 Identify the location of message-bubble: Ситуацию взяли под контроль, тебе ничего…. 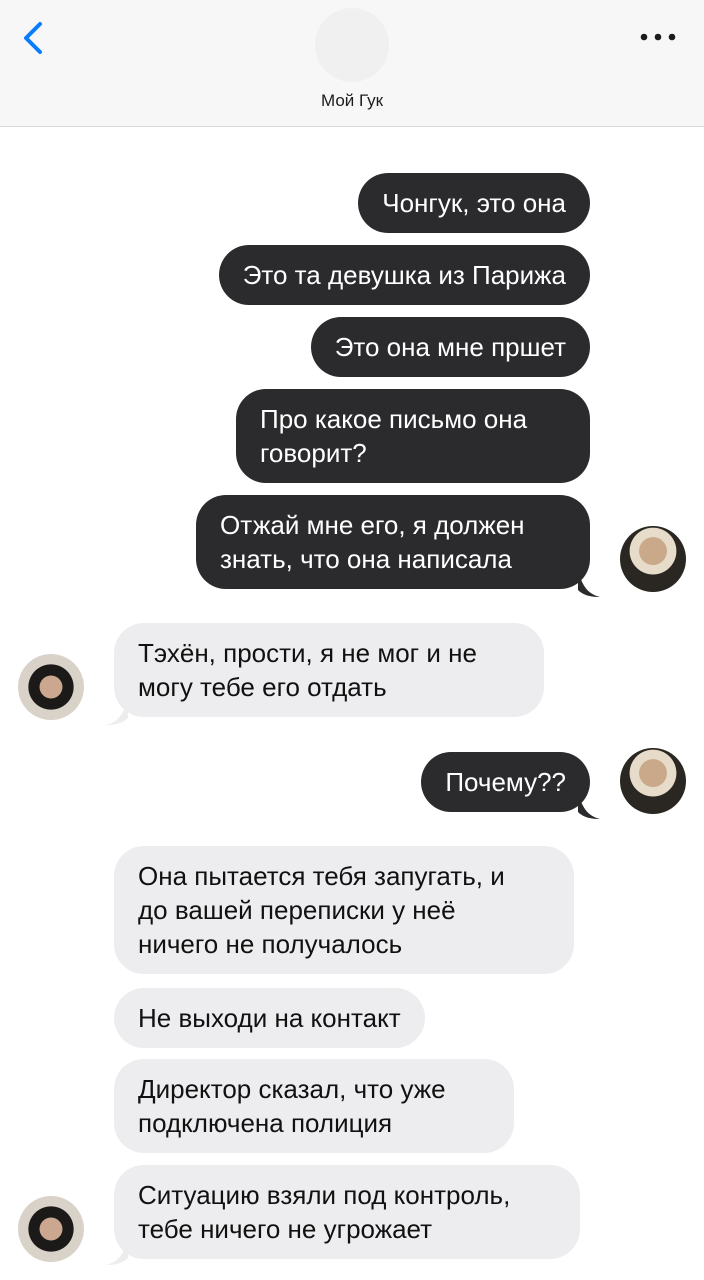
(347, 1212).